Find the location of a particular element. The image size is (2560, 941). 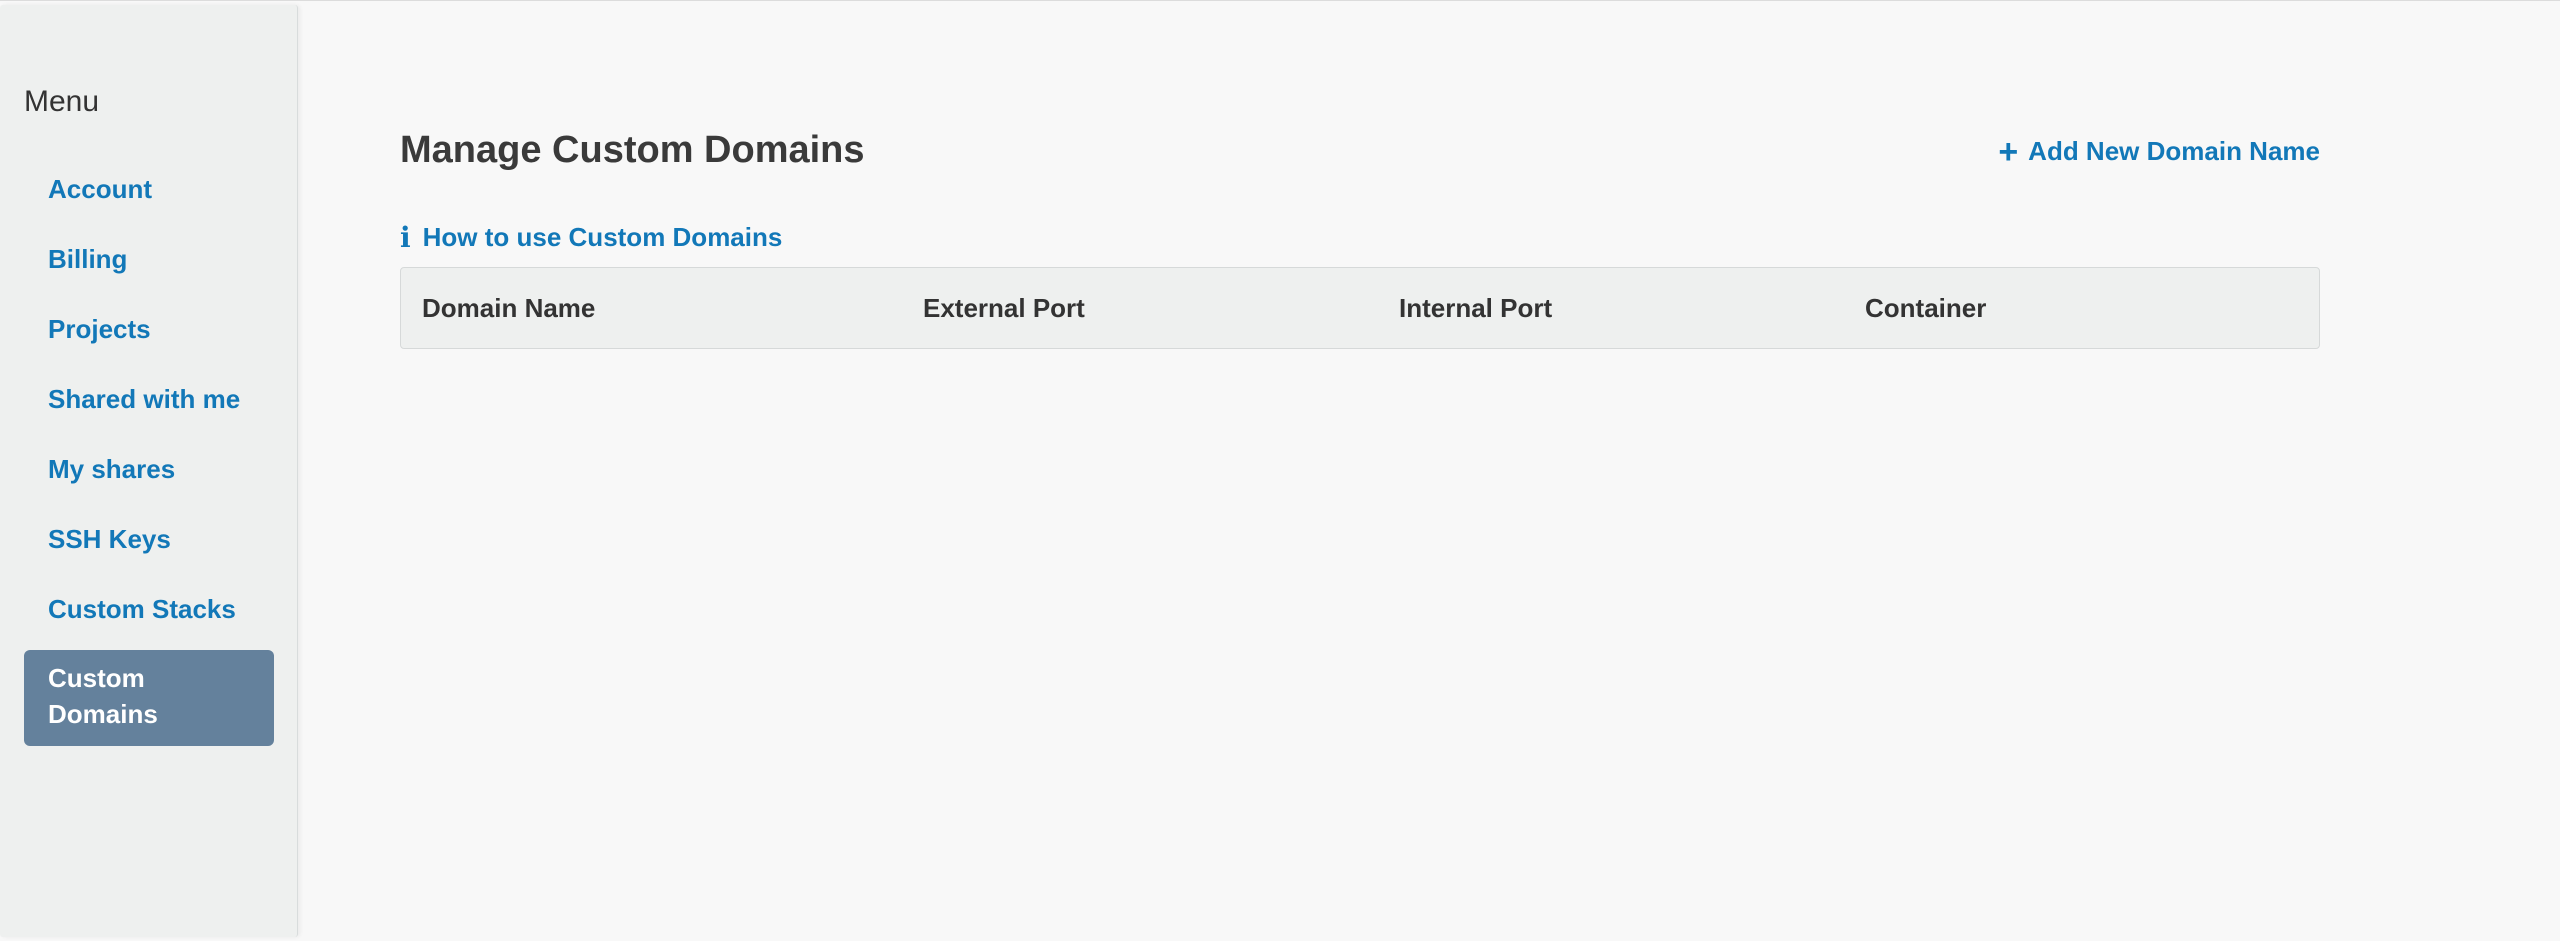

add-new-domain-button: + Add New Domain Name is located at coordinates (2159, 151).